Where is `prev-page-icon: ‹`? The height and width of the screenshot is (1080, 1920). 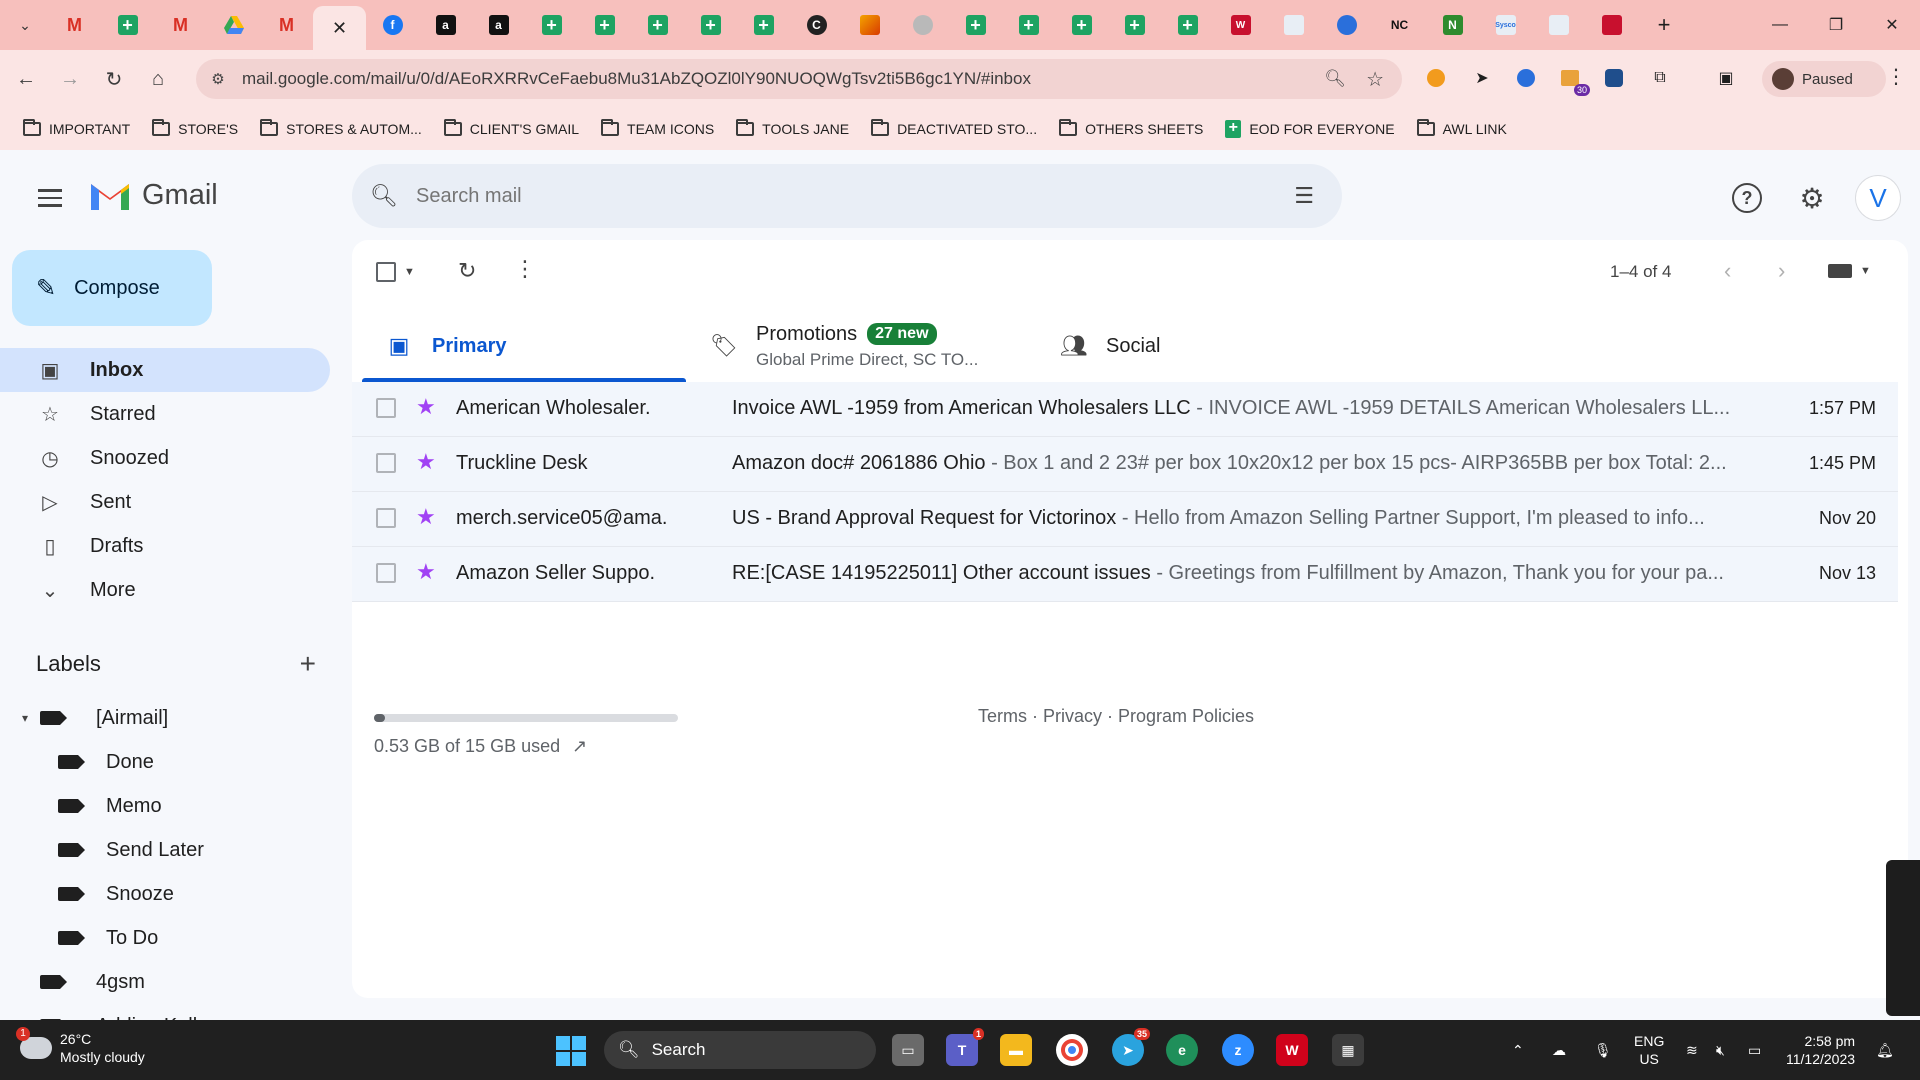
prev-page-icon: ‹ is located at coordinates (1727, 271).